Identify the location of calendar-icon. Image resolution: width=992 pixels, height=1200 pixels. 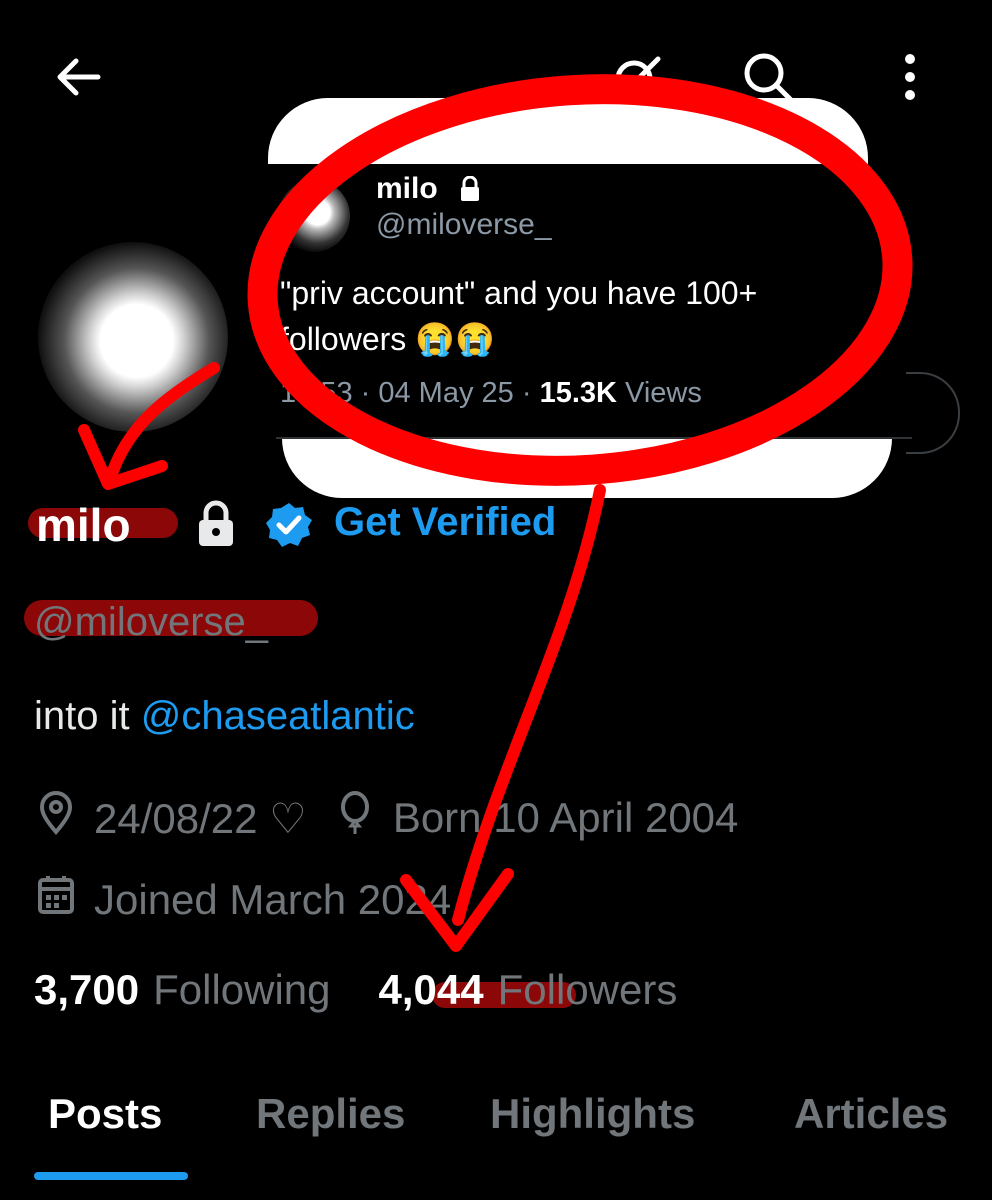
(56, 900).